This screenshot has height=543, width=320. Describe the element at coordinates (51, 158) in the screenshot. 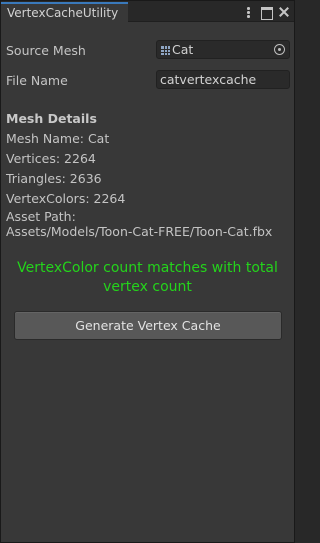

I see `vertices-text: Vertices: 2264` at that location.